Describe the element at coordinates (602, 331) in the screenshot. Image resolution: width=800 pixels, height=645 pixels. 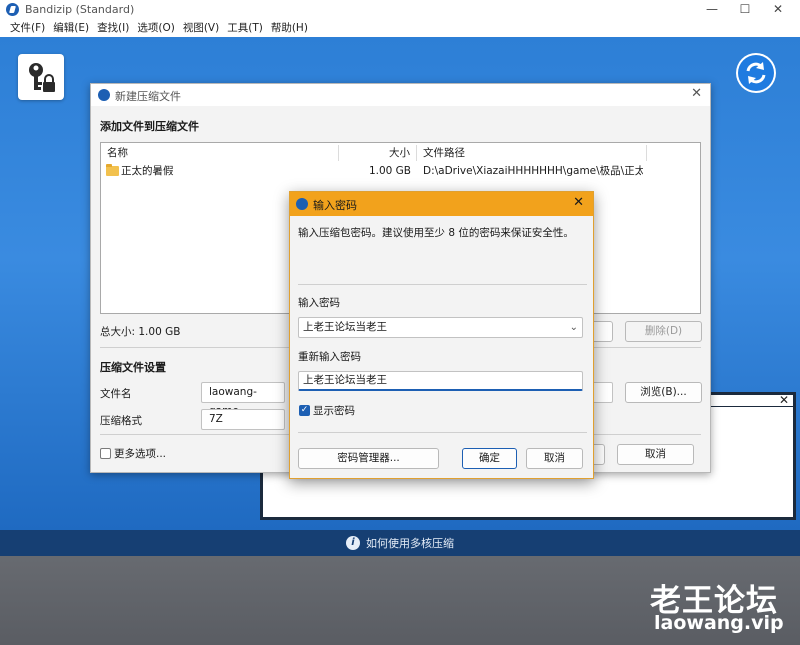
I see `hidden-action-button` at that location.